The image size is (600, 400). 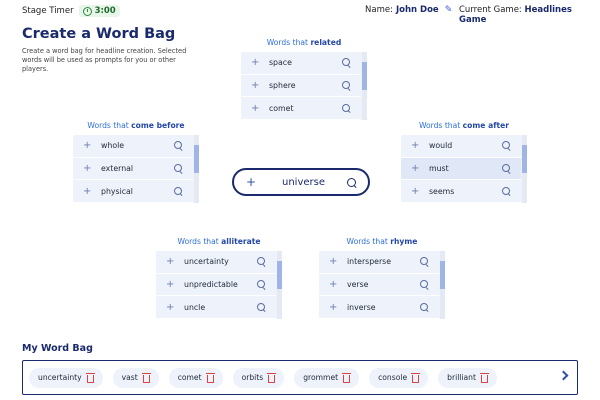 I want to click on word-label: intersperse, so click(x=369, y=262).